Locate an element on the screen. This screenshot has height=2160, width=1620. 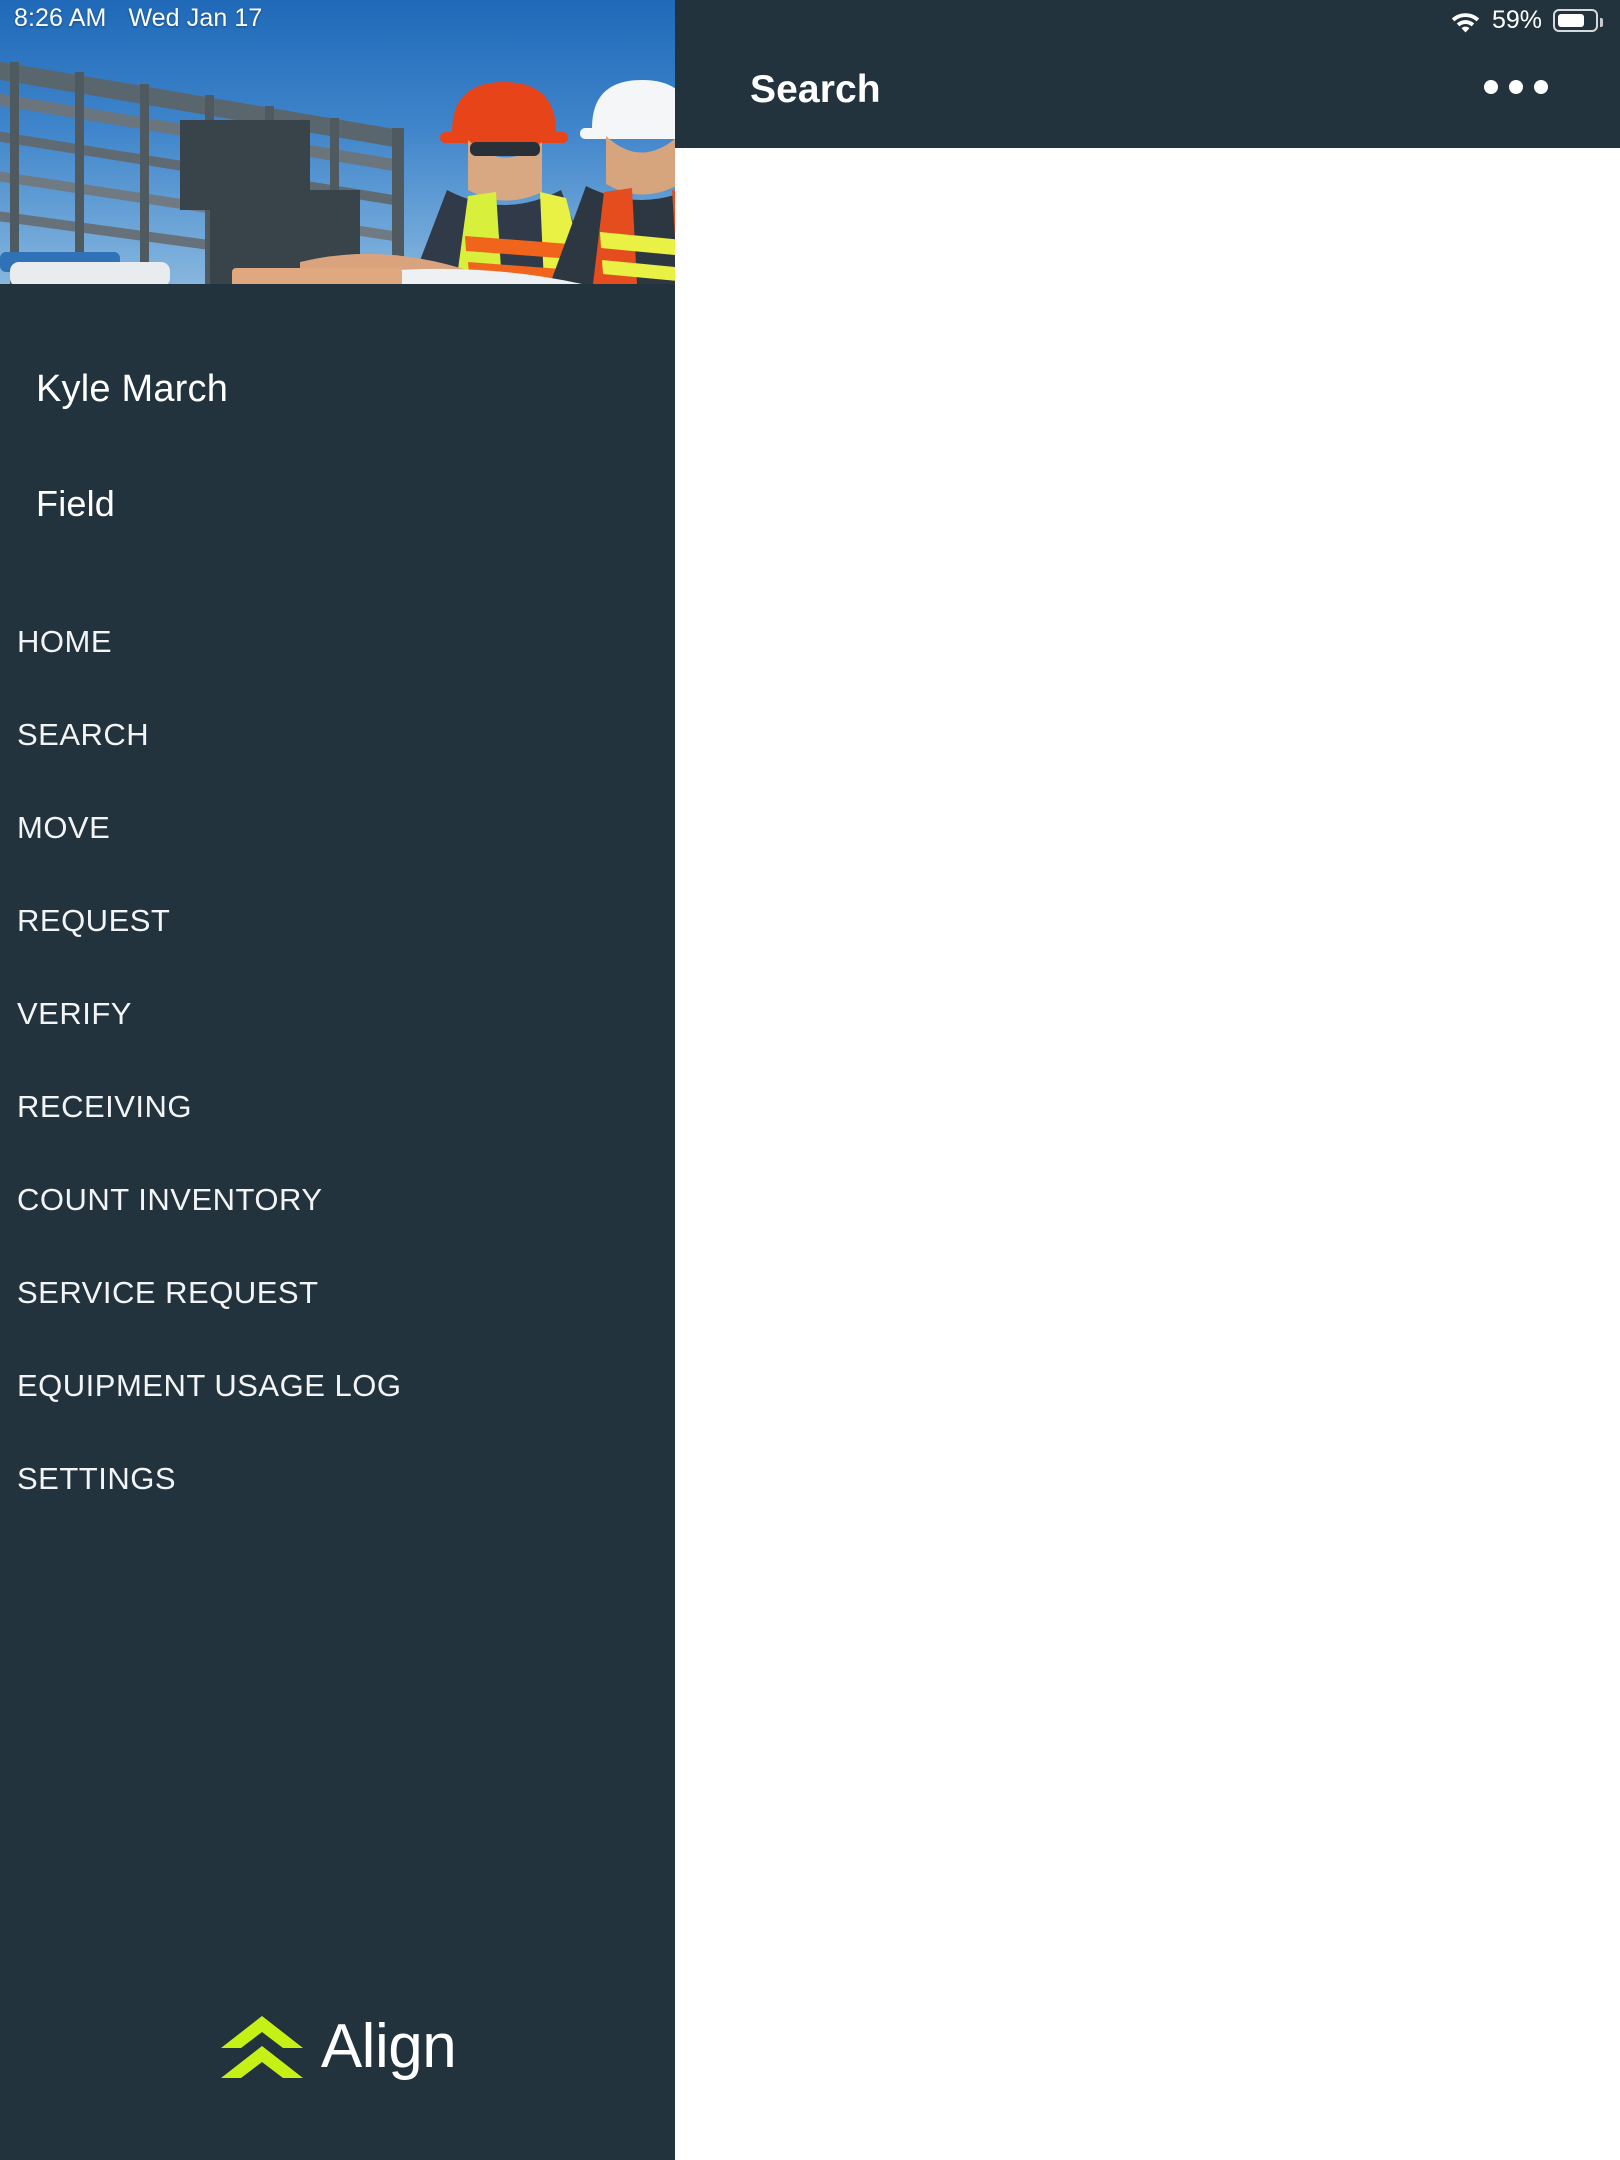
user-role: Field is located at coordinates (337, 504).